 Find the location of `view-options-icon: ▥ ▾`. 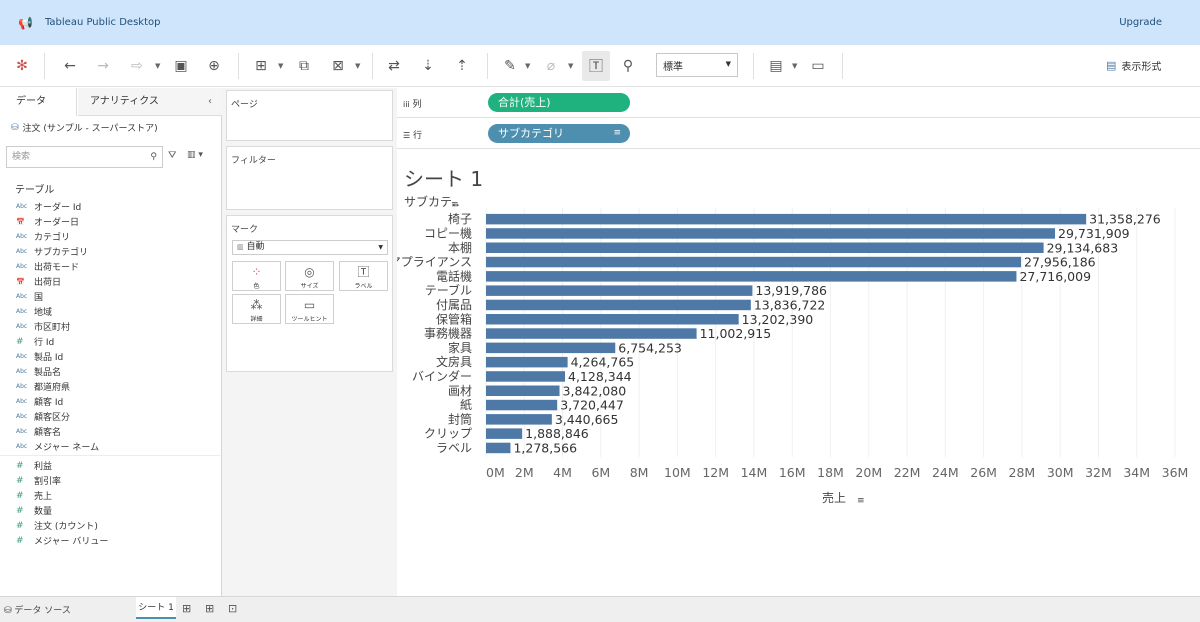

view-options-icon: ▥ ▾ is located at coordinates (195, 155).